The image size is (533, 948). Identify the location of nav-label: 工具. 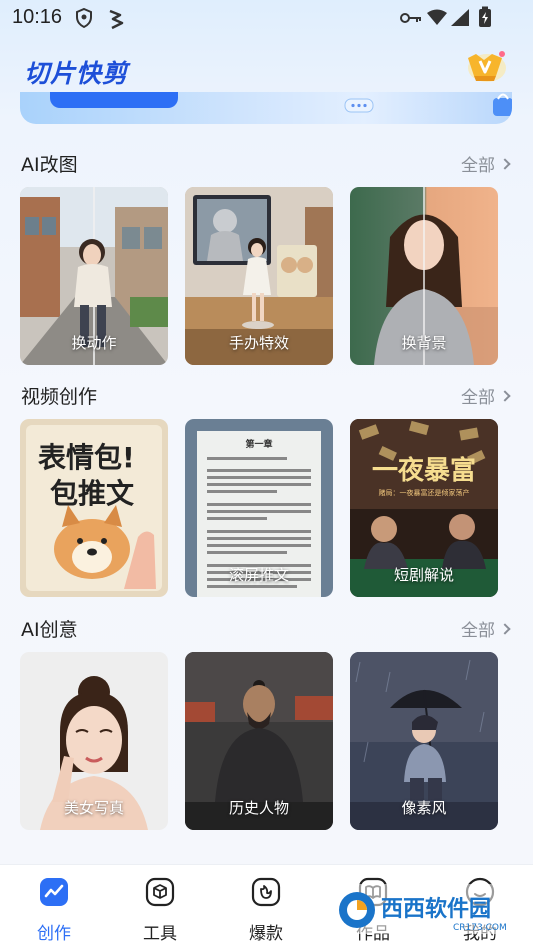
(160, 934).